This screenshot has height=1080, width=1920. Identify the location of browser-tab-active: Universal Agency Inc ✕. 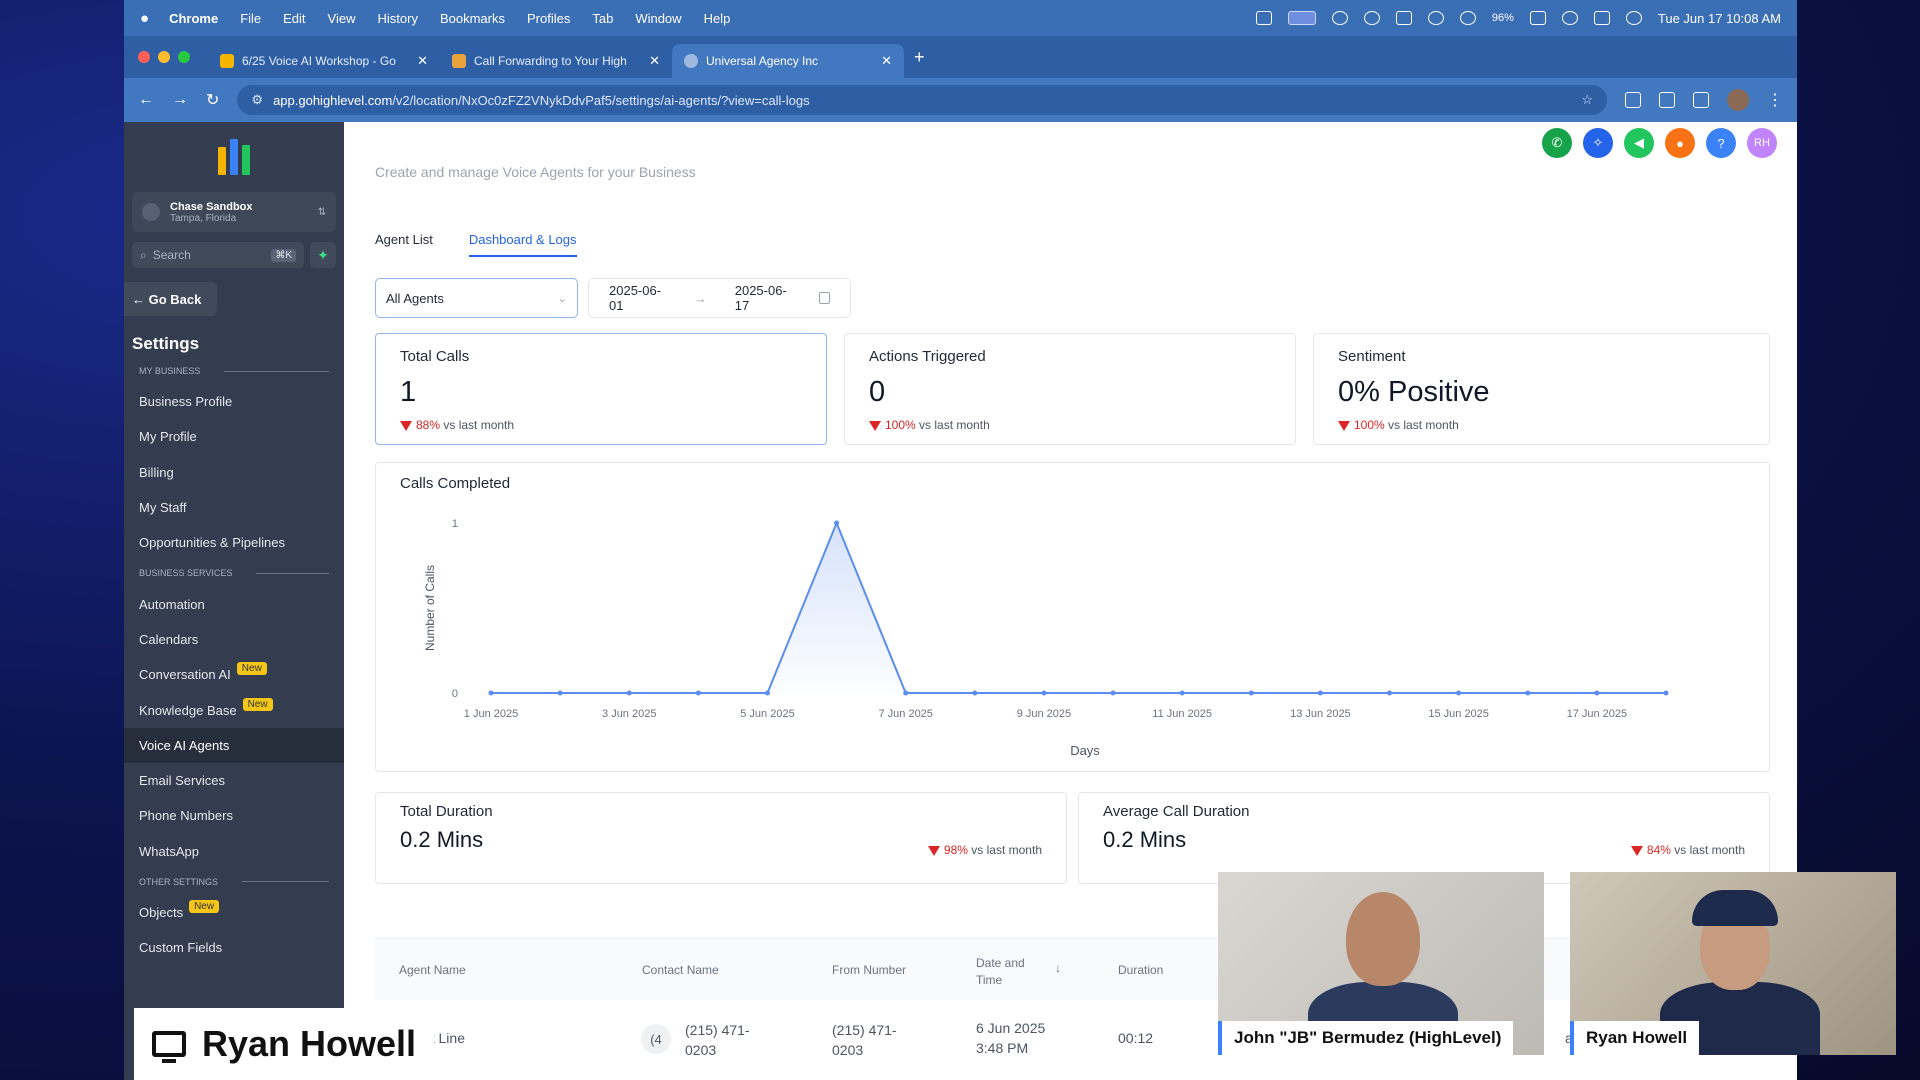
(788, 61).